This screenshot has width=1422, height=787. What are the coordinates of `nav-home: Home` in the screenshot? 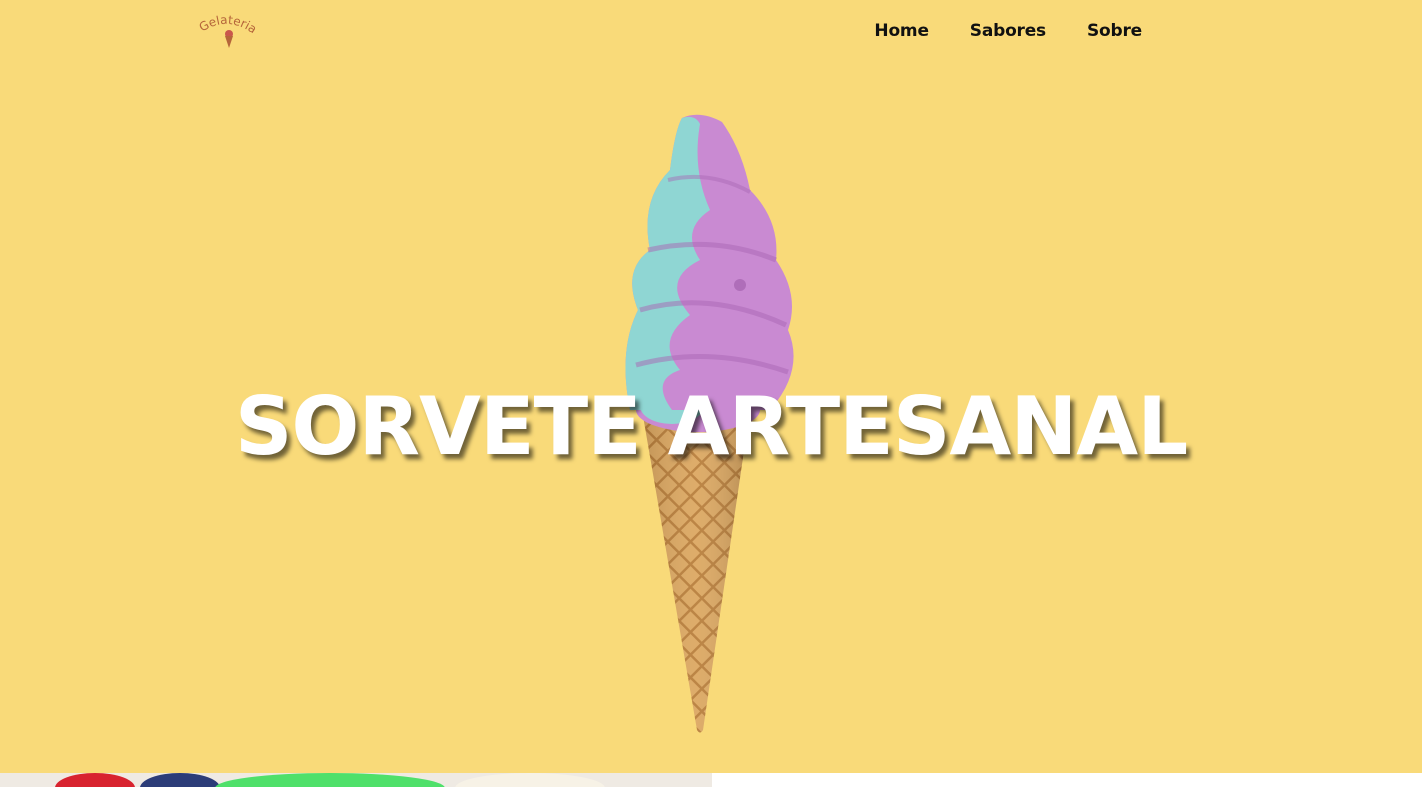 It's located at (901, 31).